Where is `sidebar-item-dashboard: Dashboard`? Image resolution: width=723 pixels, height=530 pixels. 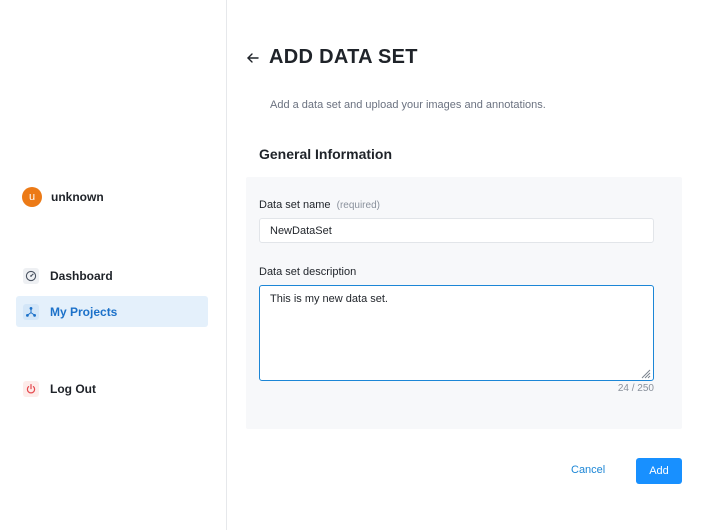 sidebar-item-dashboard: Dashboard is located at coordinates (112, 275).